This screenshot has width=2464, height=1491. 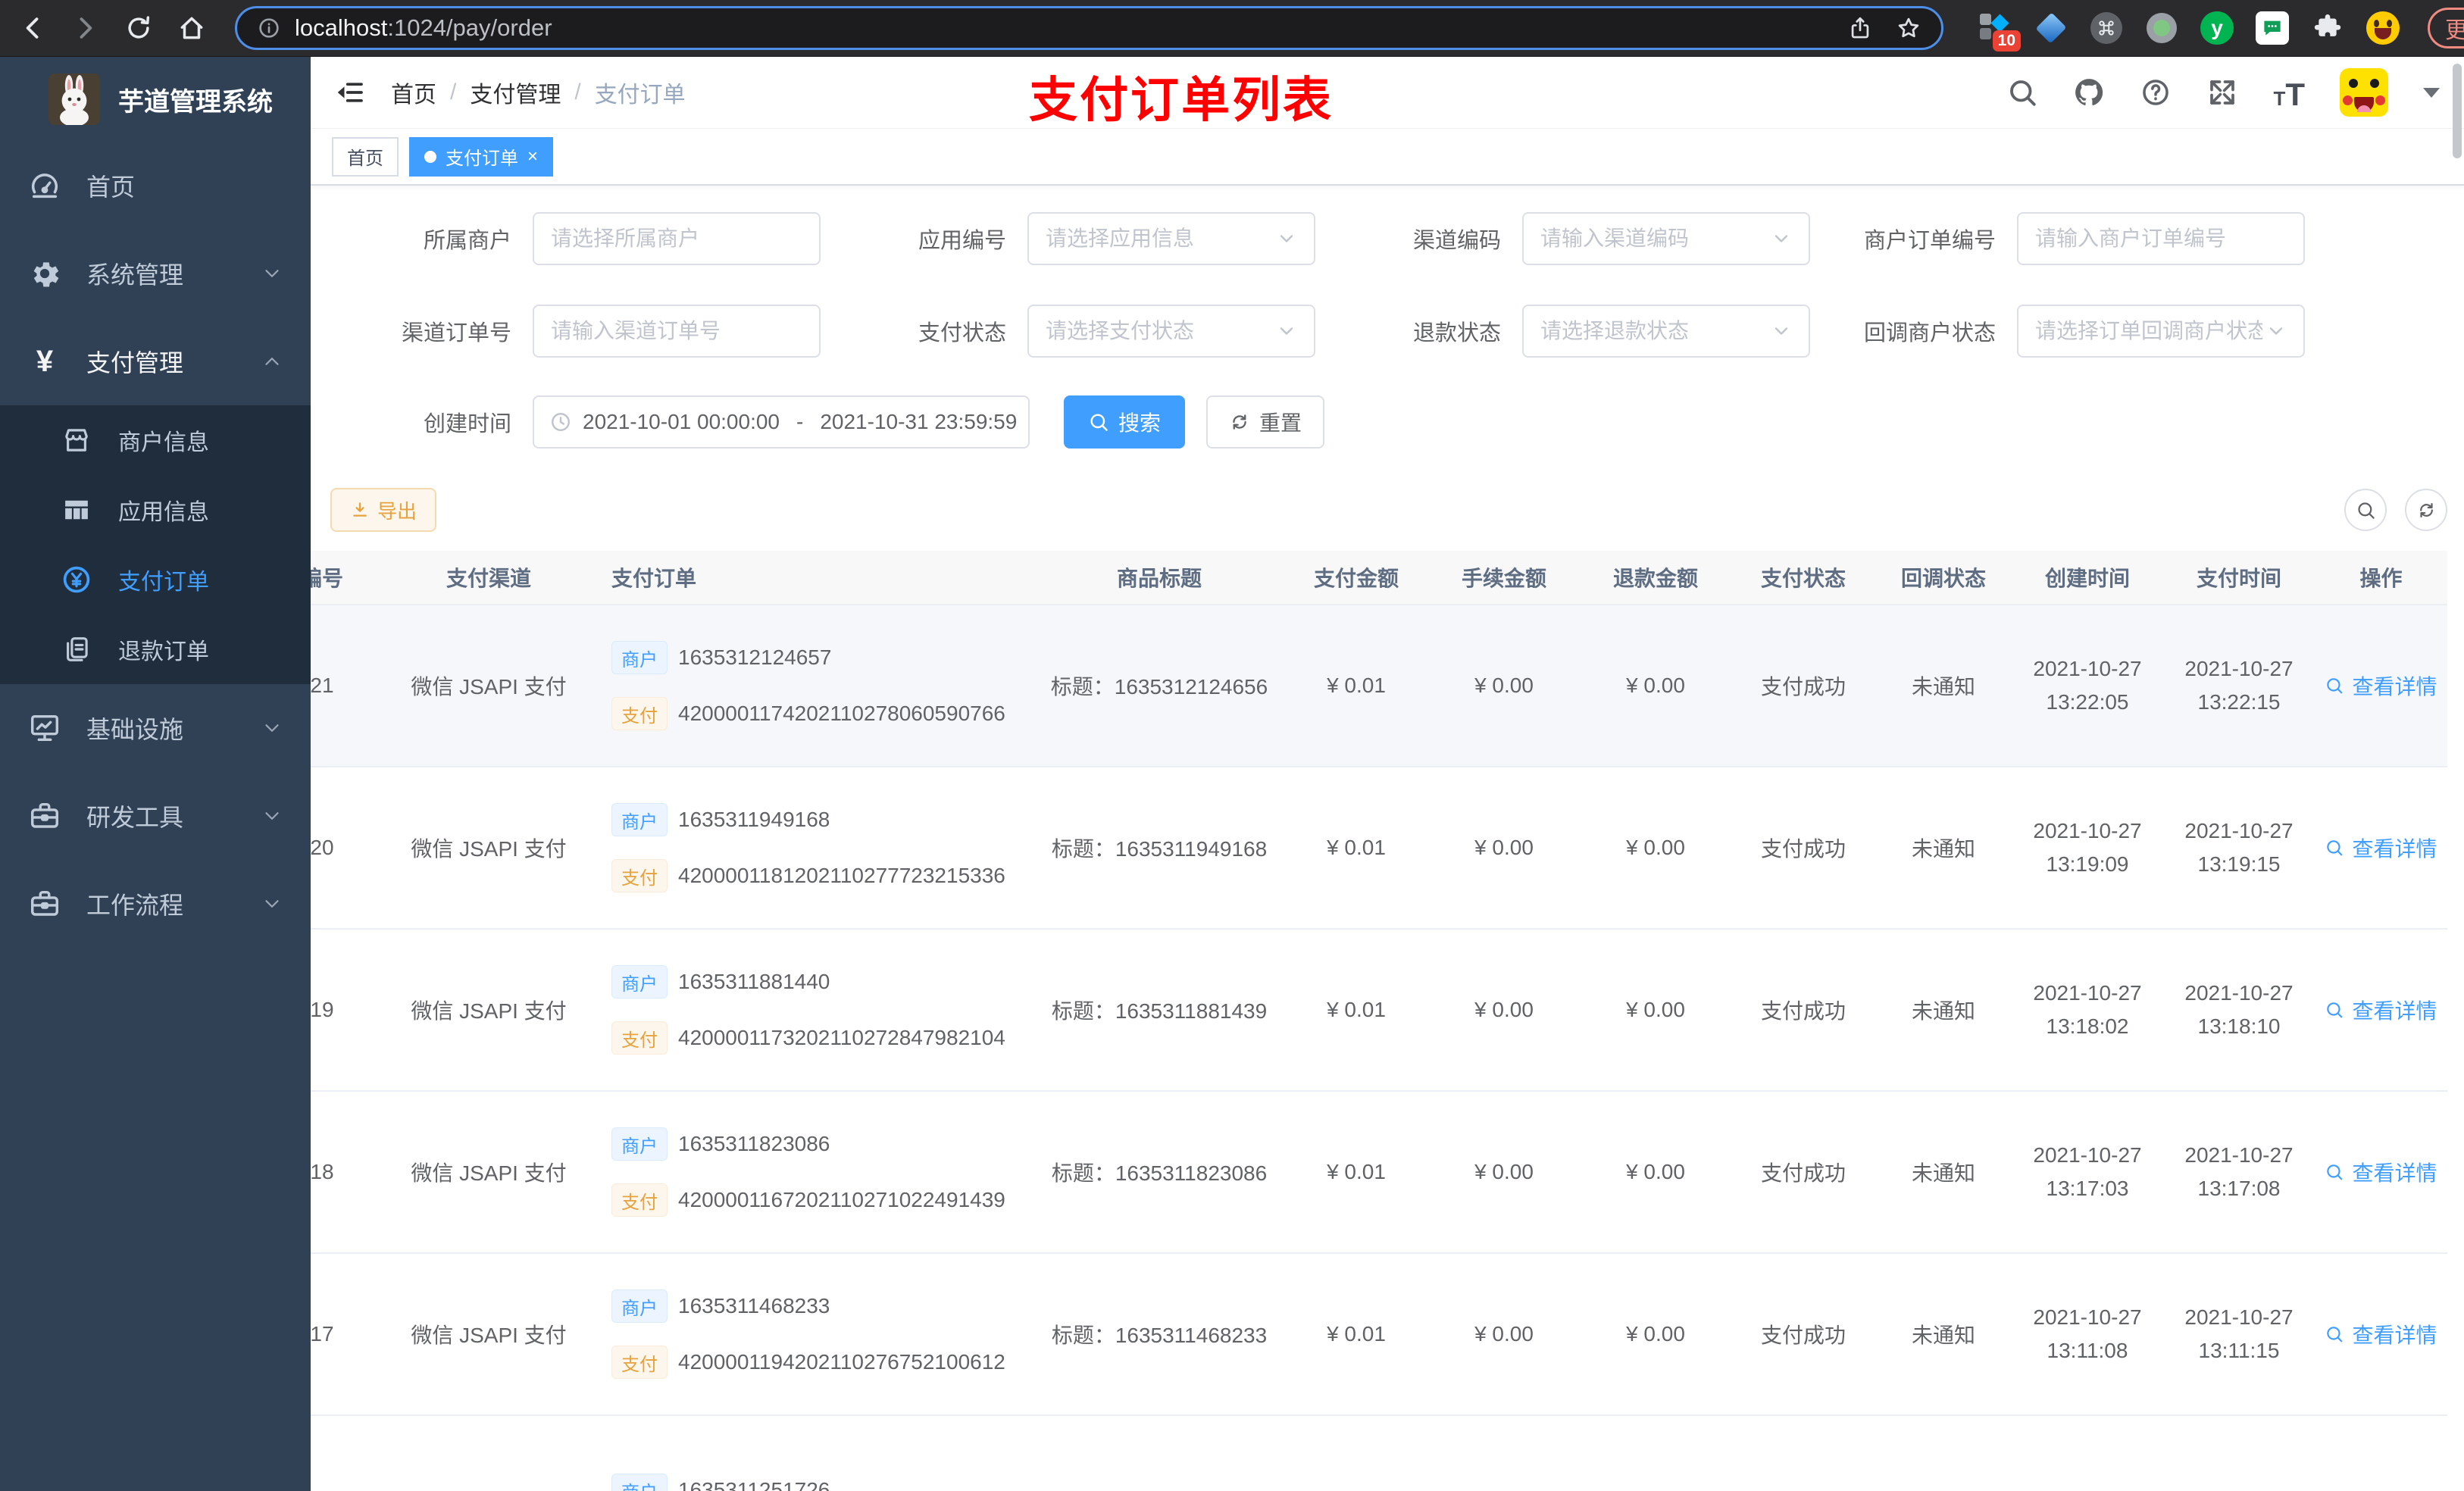 What do you see at coordinates (1125, 422) in the screenshot?
I see `search-button: 搜索` at bounding box center [1125, 422].